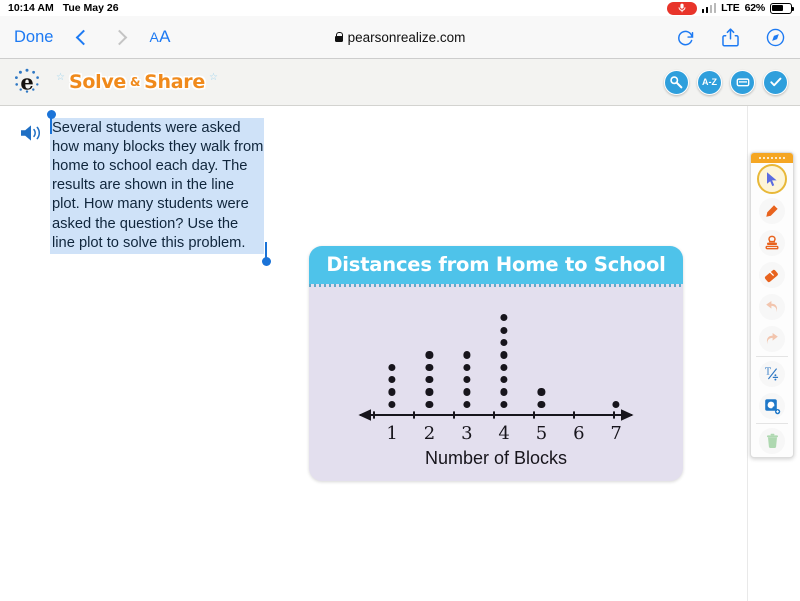 Image resolution: width=800 pixels, height=601 pixels. Describe the element at coordinates (159, 37) in the screenshot. I see `text-size-button: AA` at that location.